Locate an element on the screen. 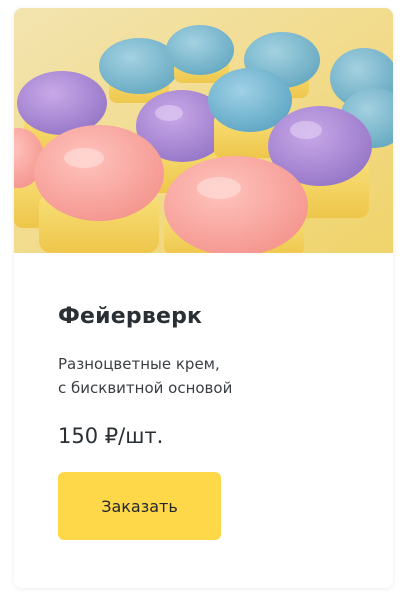  product-price: 150 ₽/шт. is located at coordinates (111, 436).